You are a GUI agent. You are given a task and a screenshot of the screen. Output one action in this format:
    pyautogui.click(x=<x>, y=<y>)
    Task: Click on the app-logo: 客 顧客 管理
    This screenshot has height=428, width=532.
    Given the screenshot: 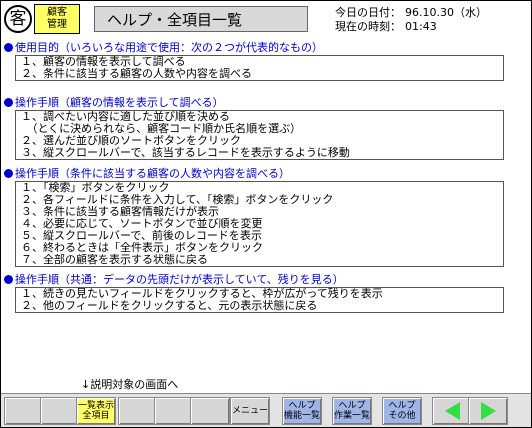 What is the action you would take?
    pyautogui.click(x=43, y=19)
    